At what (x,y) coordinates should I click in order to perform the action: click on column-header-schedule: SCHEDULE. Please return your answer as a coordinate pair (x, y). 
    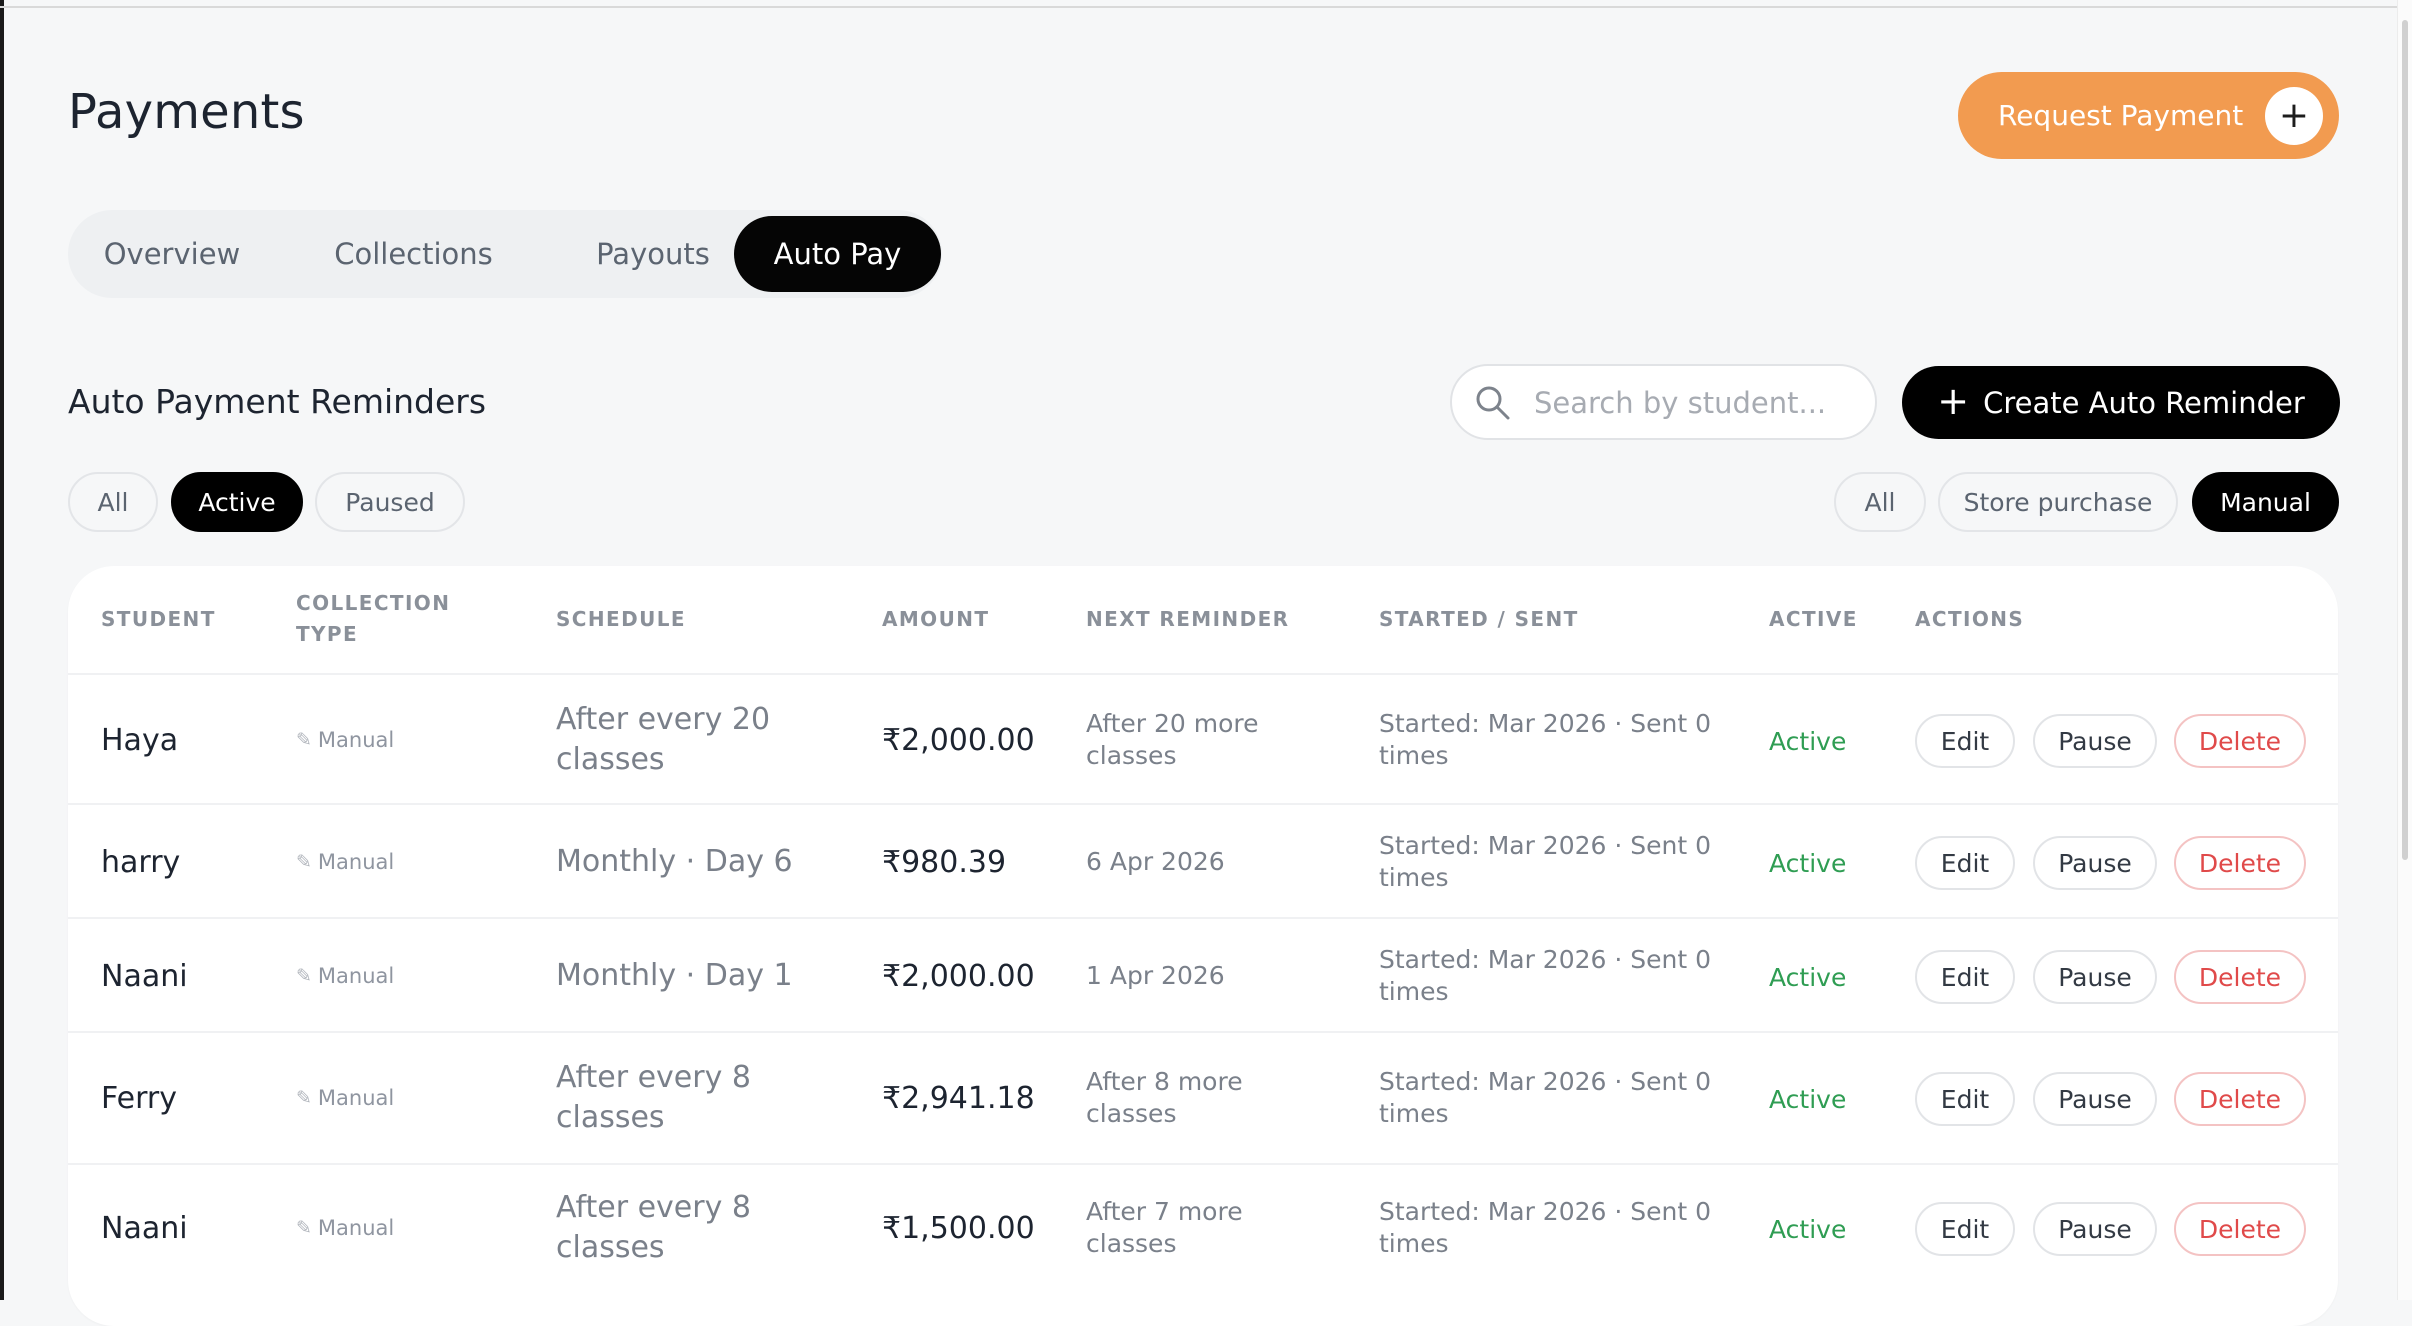
    Looking at the image, I should click on (621, 619).